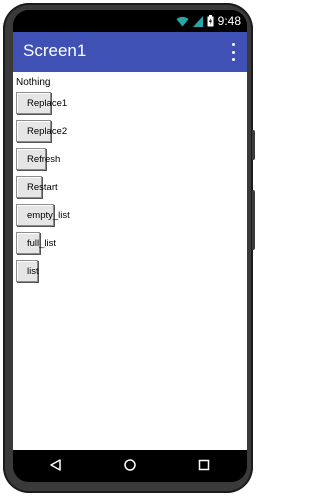 The height and width of the screenshot is (500, 320). What do you see at coordinates (41, 131) in the screenshot?
I see `replace2-button: Replace2` at bounding box center [41, 131].